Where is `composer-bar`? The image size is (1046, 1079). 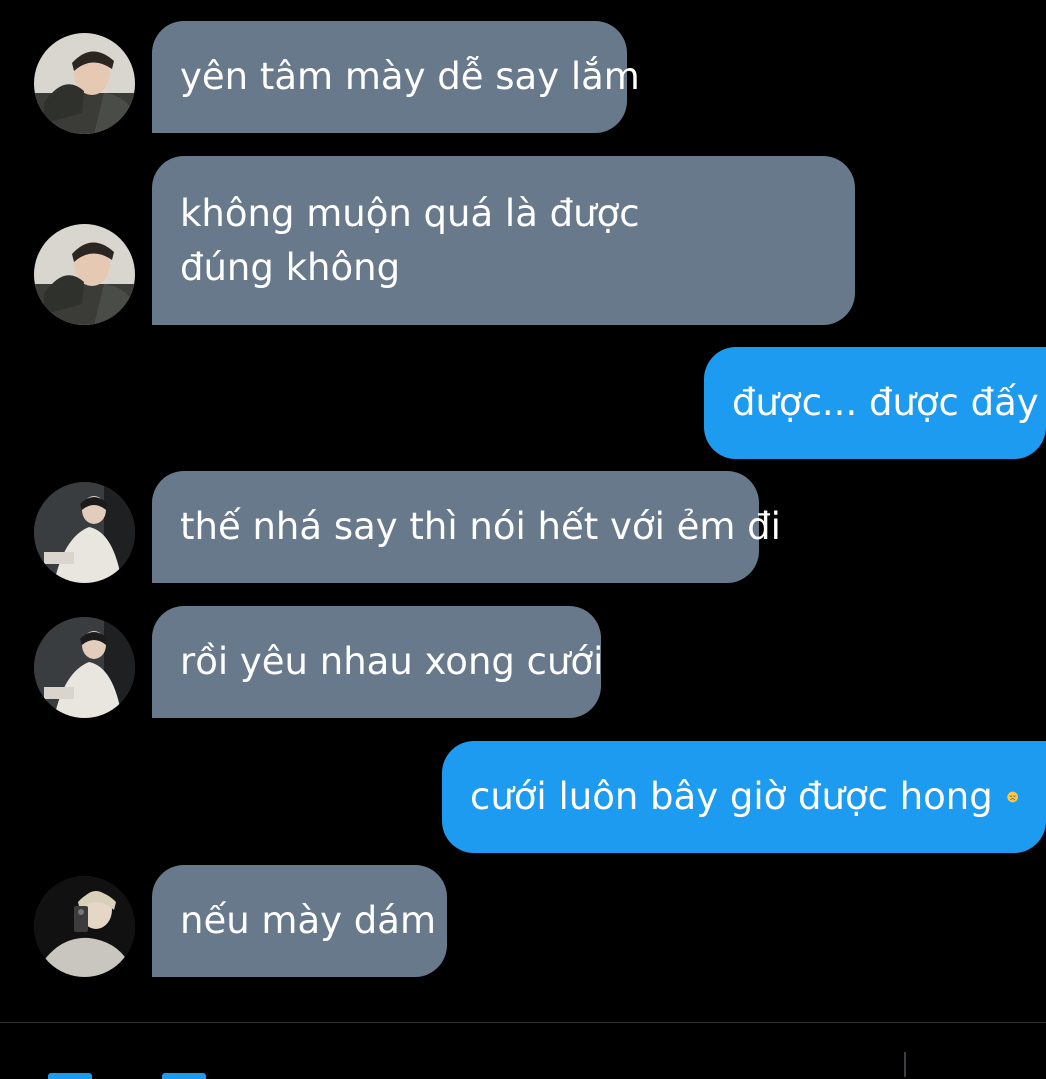
composer-bar is located at coordinates (523, 1050).